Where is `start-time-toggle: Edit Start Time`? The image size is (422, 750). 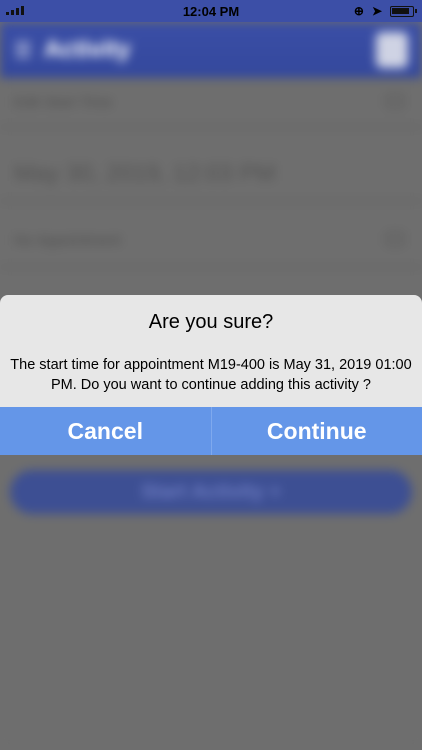
start-time-toggle: Edit Start Time is located at coordinates (211, 102).